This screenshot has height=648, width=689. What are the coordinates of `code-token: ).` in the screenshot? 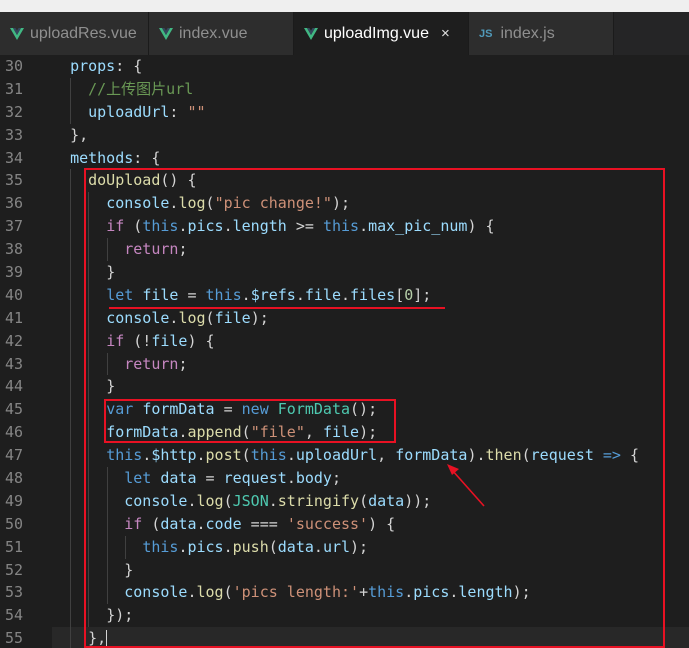 It's located at (476, 455).